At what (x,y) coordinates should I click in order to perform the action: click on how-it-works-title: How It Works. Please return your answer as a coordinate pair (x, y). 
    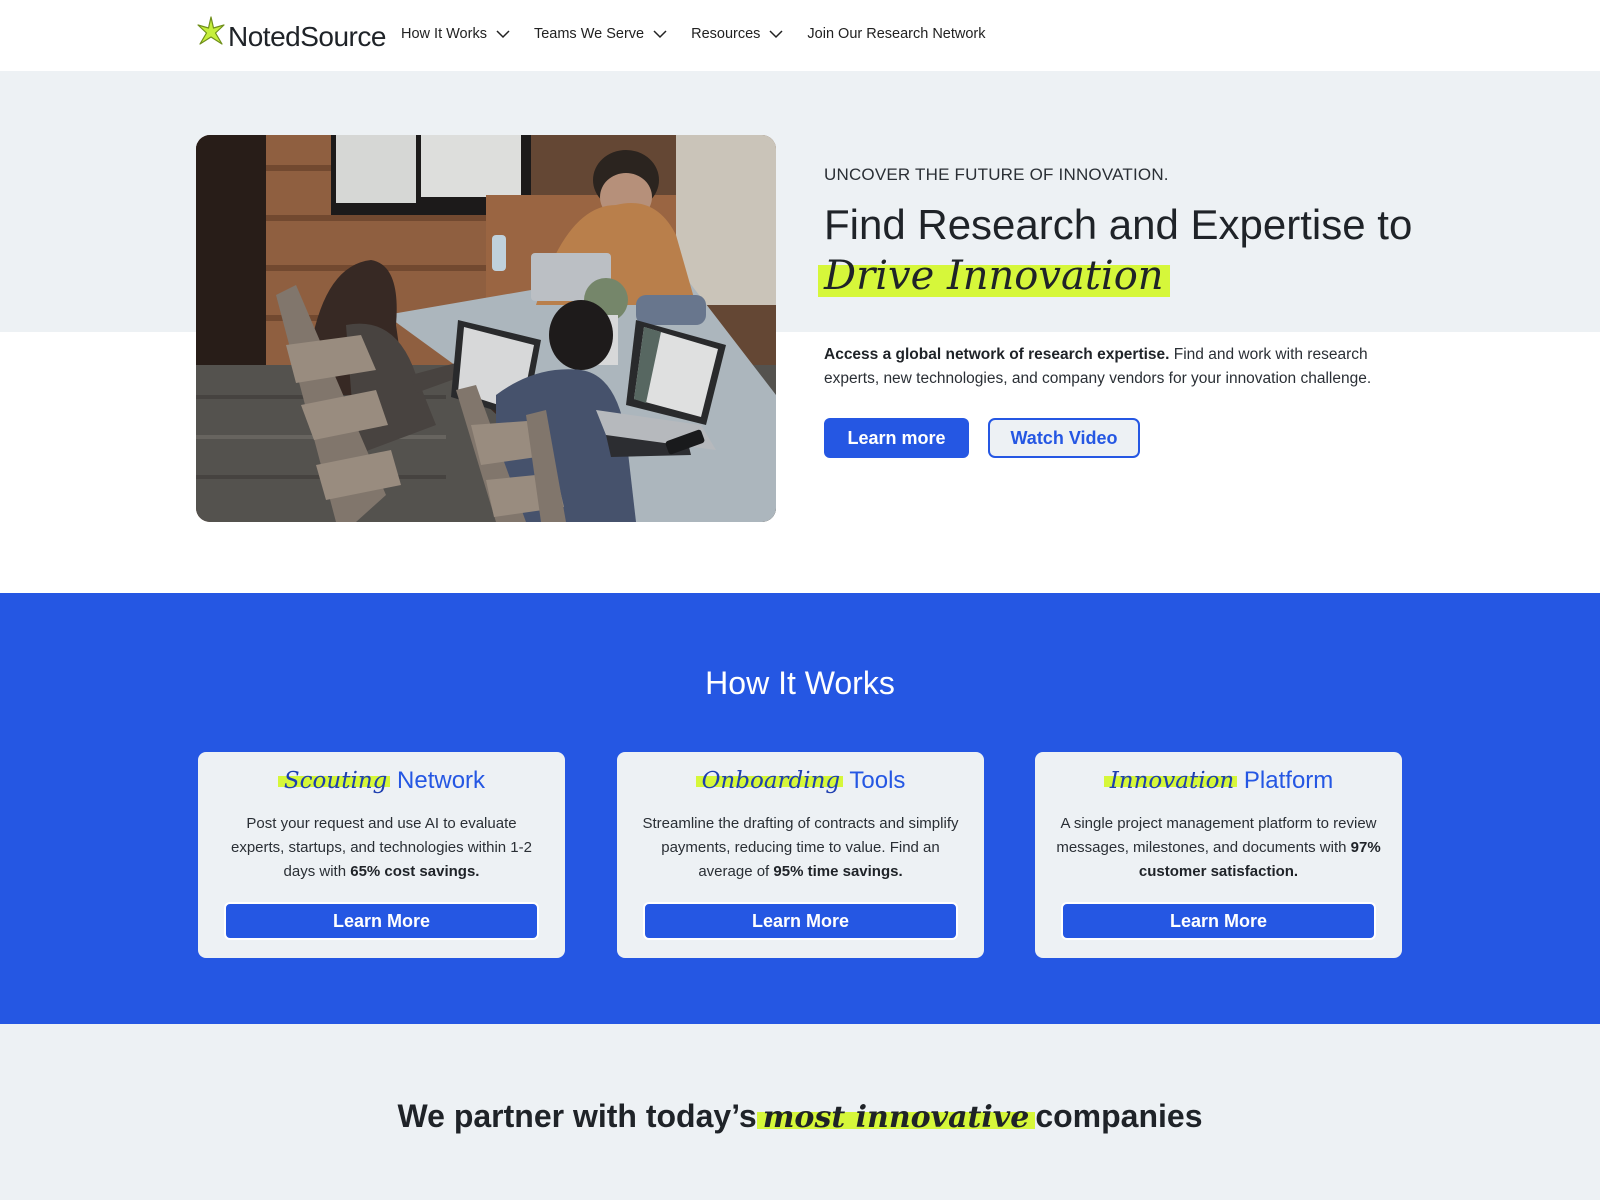
    Looking at the image, I should click on (800, 683).